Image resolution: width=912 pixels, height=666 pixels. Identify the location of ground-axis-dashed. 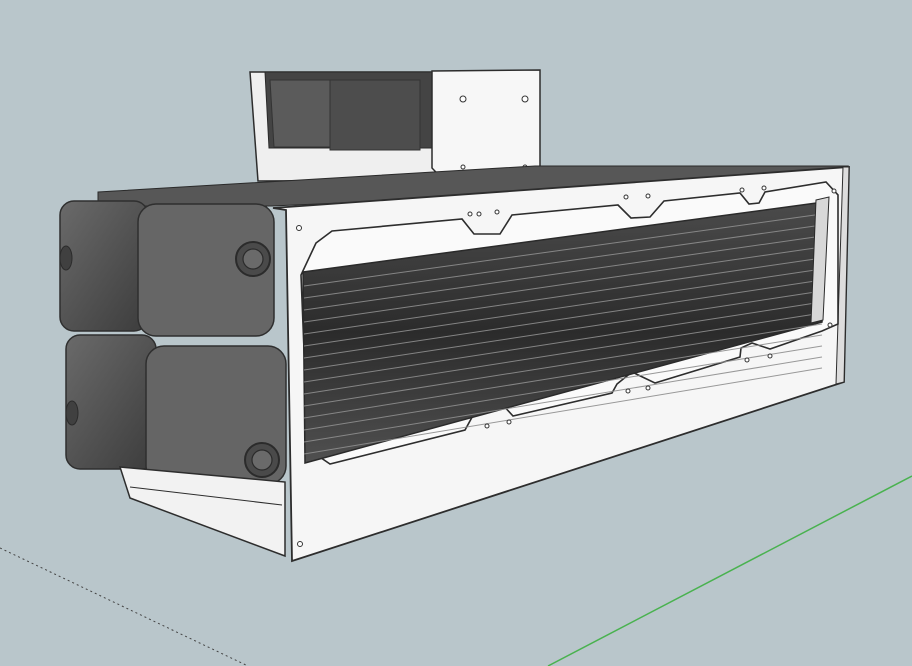
(124, 606).